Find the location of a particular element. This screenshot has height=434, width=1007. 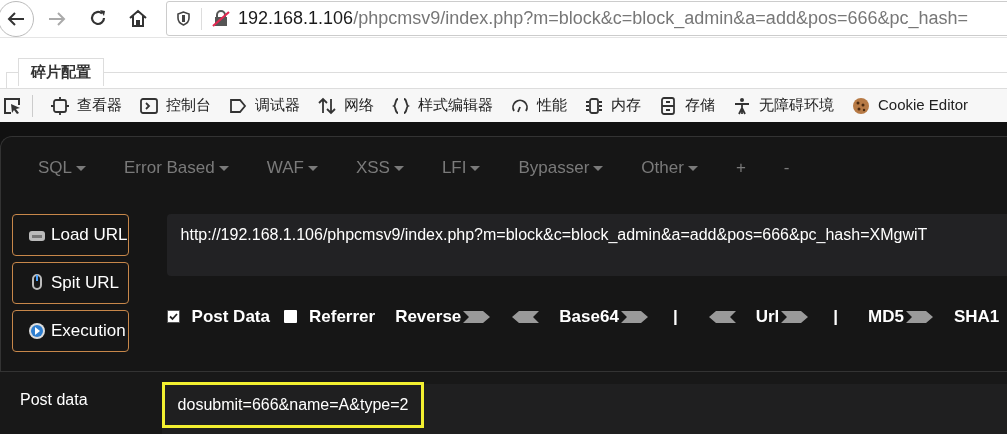

devtools-tab: 存储 is located at coordinates (687, 105).